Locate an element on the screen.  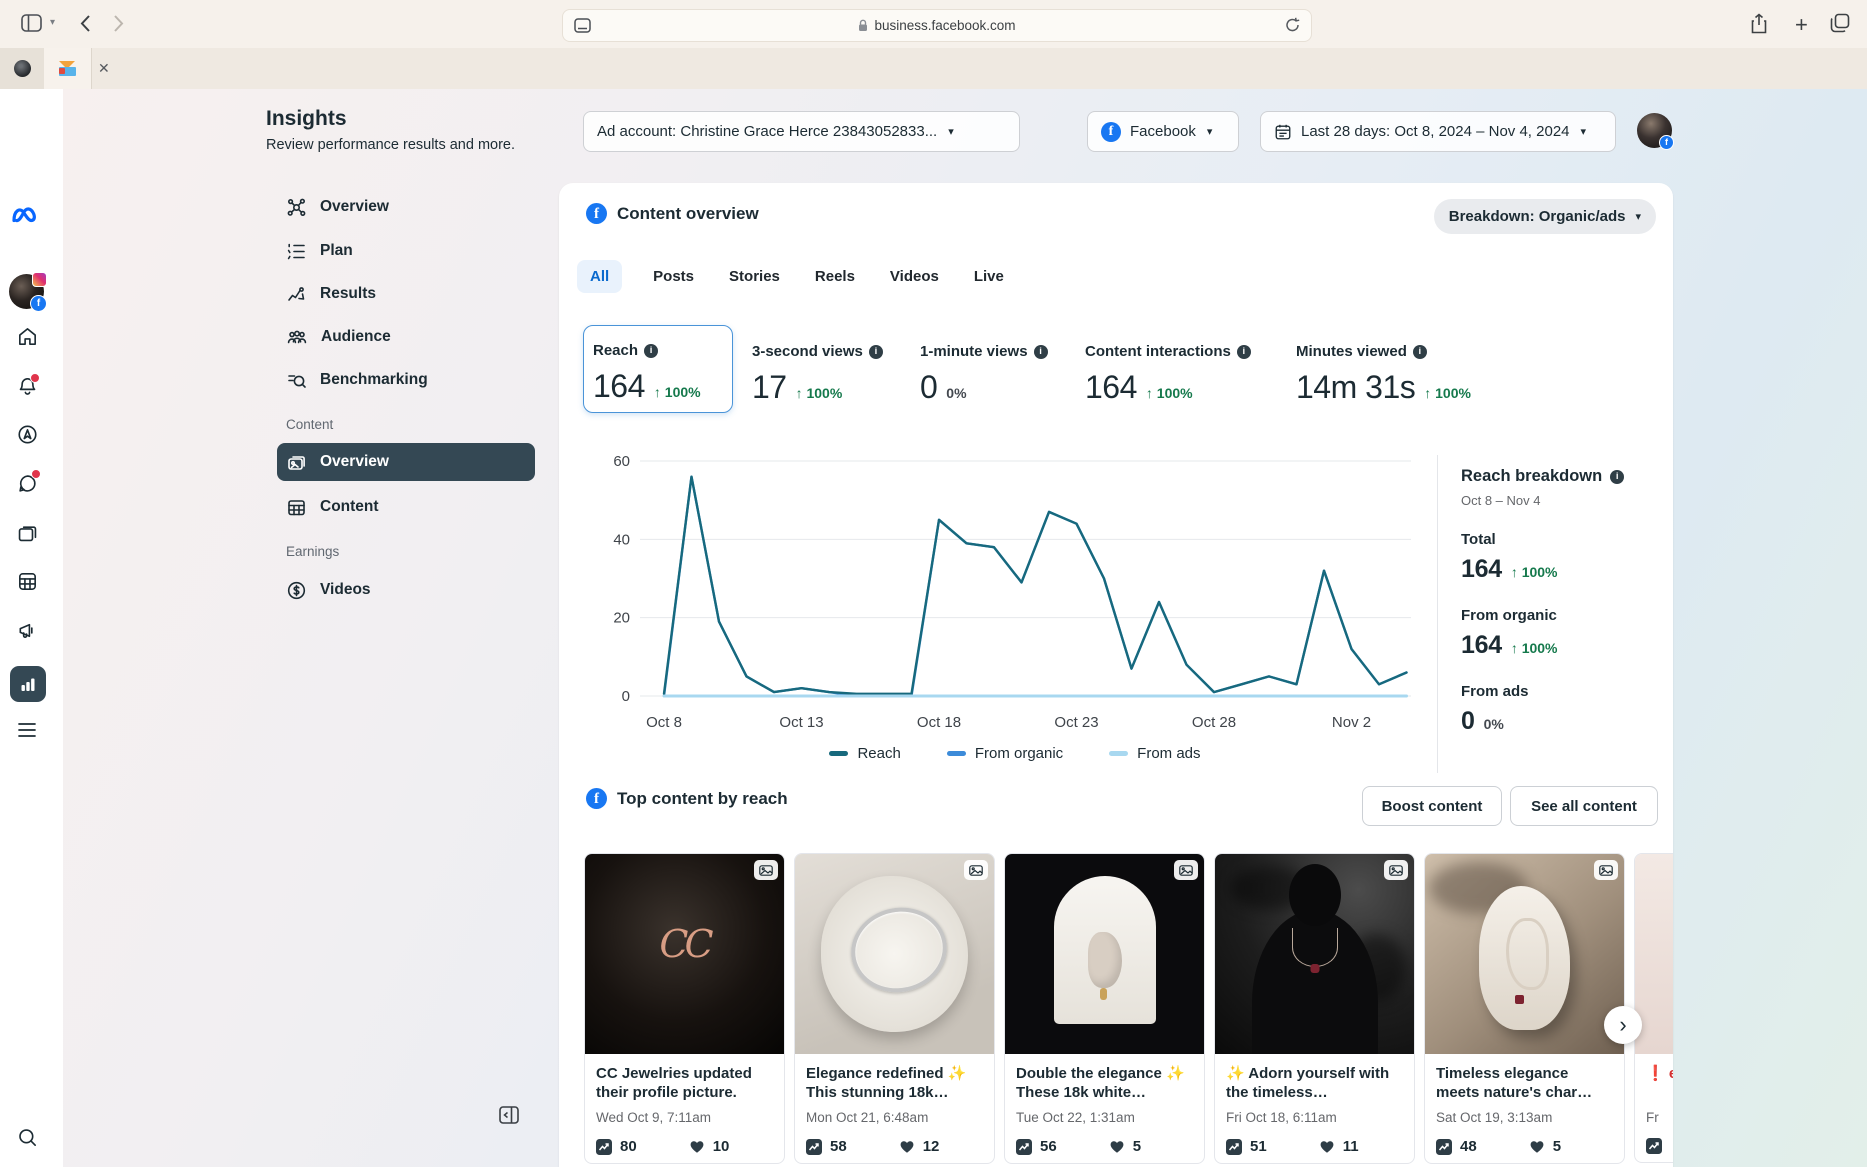
nav-benchmarking: Benchmarking is located at coordinates (406, 380).